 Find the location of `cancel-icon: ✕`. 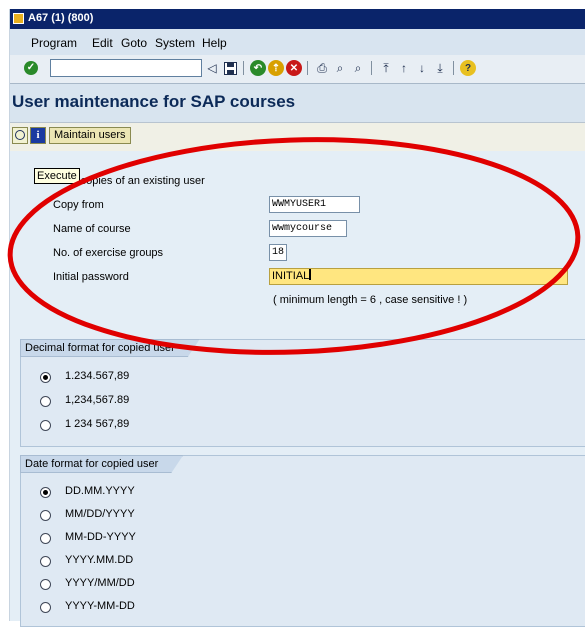

cancel-icon: ✕ is located at coordinates (294, 68).